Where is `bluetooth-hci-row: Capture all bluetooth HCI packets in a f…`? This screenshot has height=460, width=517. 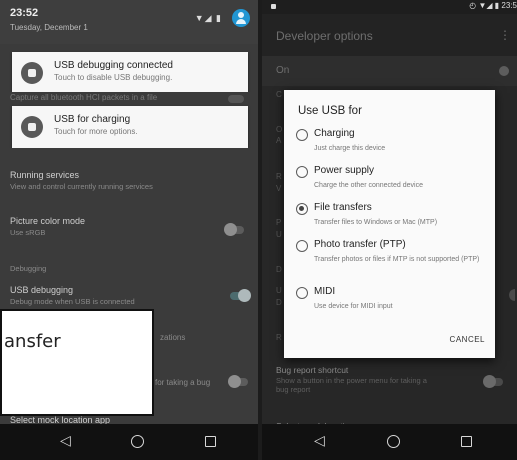
bluetooth-hci-row: Capture all bluetooth HCI packets in a f… is located at coordinates (129, 99).